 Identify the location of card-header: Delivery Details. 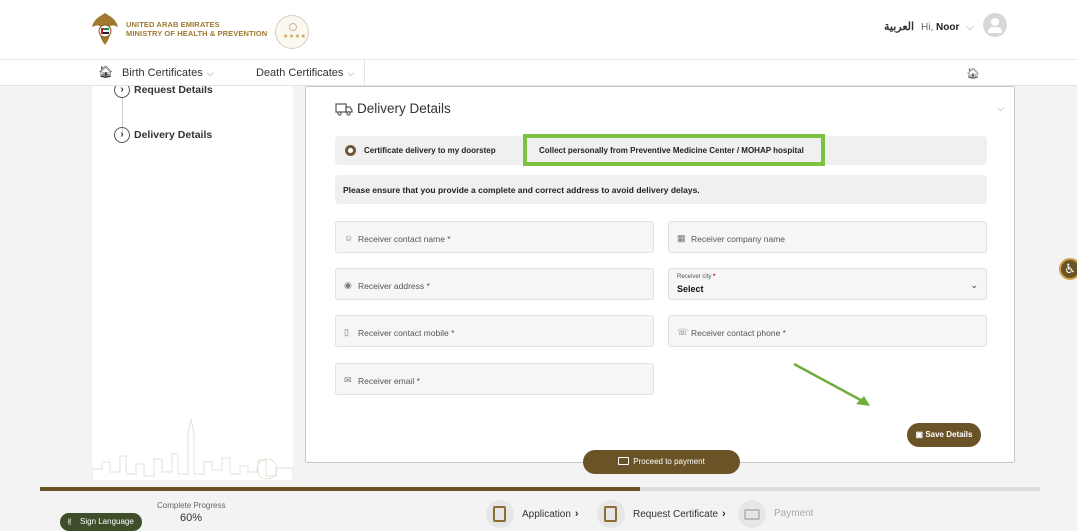
(393, 108).